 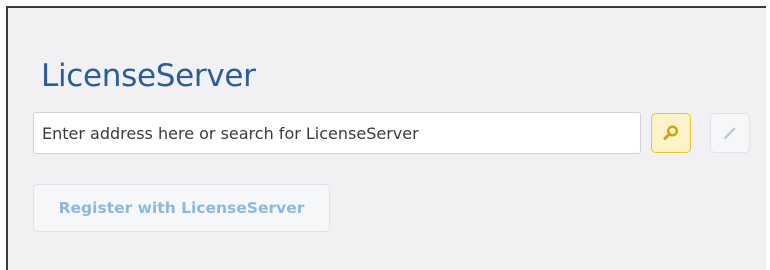 I want to click on register-button: Register with LicenseServer, so click(x=181, y=208).